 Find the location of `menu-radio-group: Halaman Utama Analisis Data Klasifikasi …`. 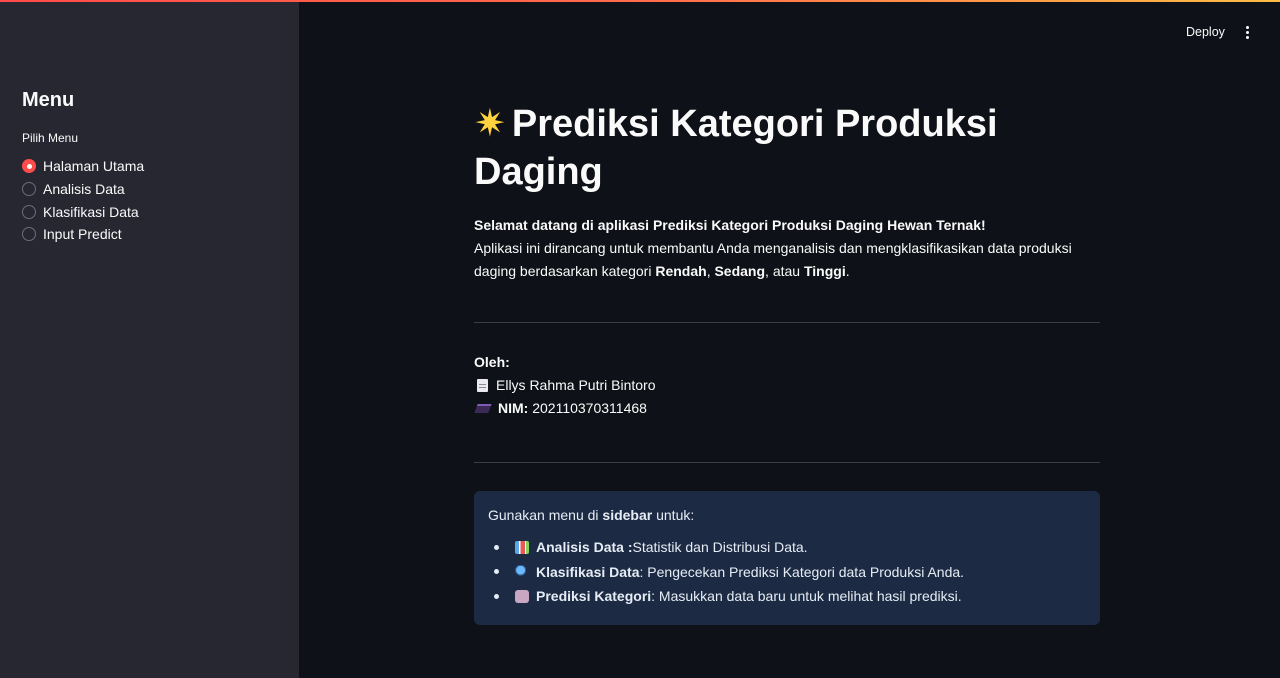

menu-radio-group: Halaman Utama Analisis Data Klasifikasi … is located at coordinates (83, 200).